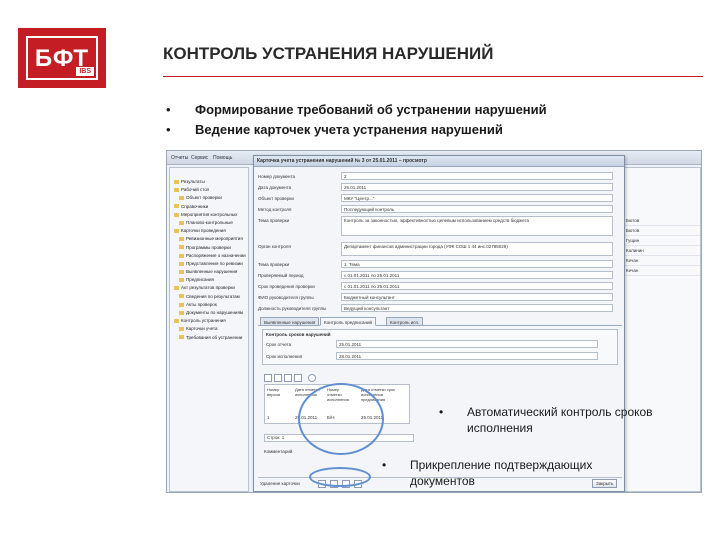 This screenshot has width=720, height=540. Describe the element at coordinates (209, 297) in the screenshot. I see `tree-item: Сведения по результатам` at that location.